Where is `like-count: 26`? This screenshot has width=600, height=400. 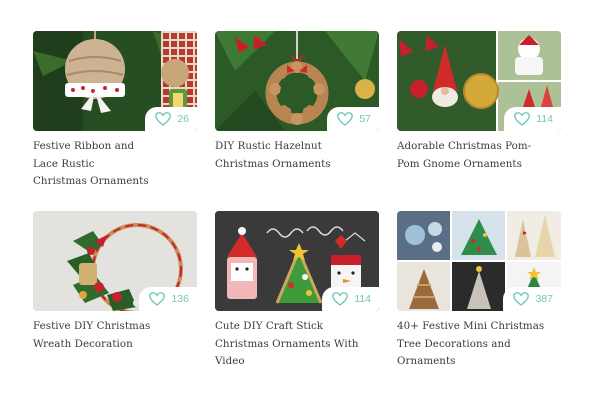
like-count: 26 is located at coordinates (183, 119).